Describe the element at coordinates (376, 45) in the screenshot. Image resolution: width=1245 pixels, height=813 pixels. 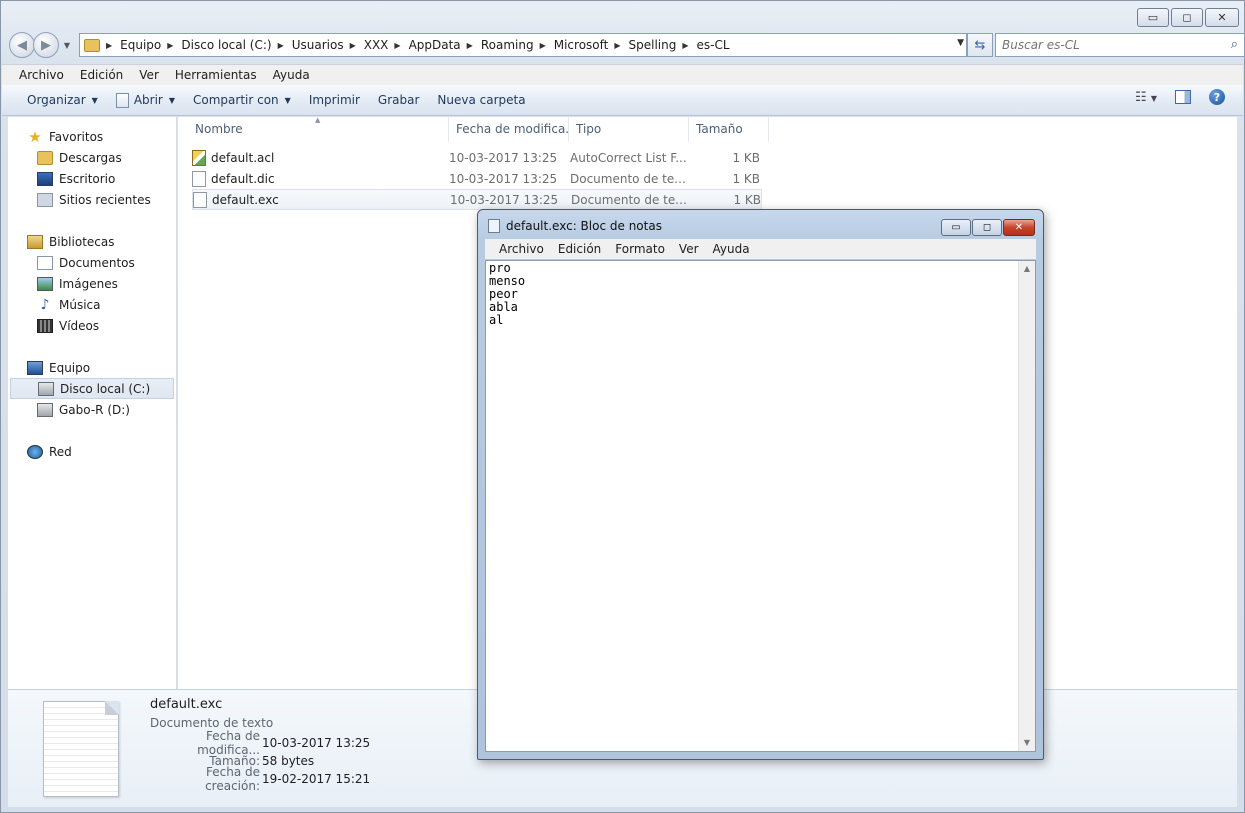
I see `breadcrumb-label: XXX` at that location.